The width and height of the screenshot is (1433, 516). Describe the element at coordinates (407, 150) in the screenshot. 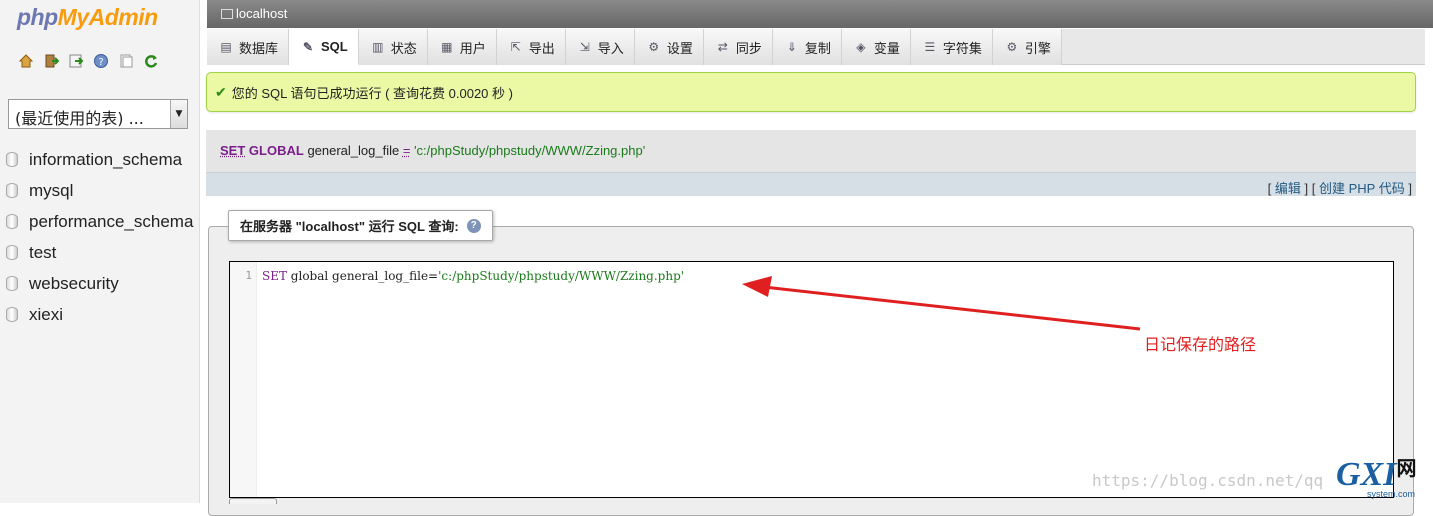

I see `sql-operator: =` at that location.